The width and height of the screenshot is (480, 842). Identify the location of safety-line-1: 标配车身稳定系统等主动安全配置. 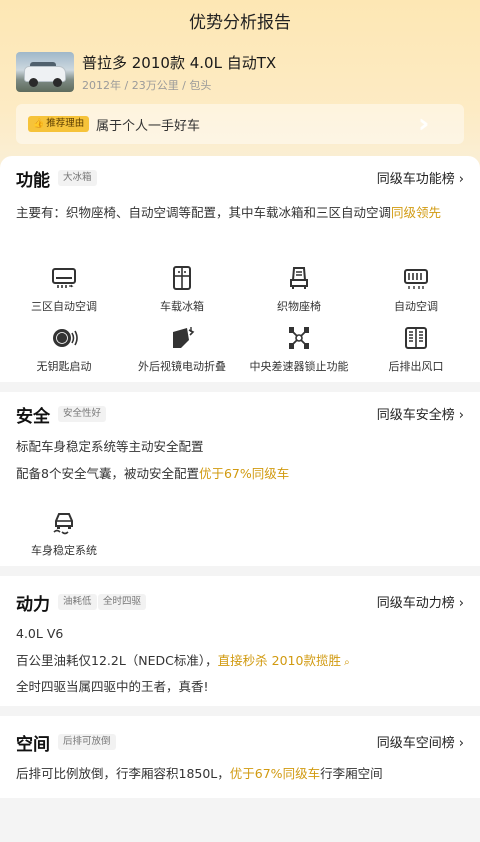
(110, 446).